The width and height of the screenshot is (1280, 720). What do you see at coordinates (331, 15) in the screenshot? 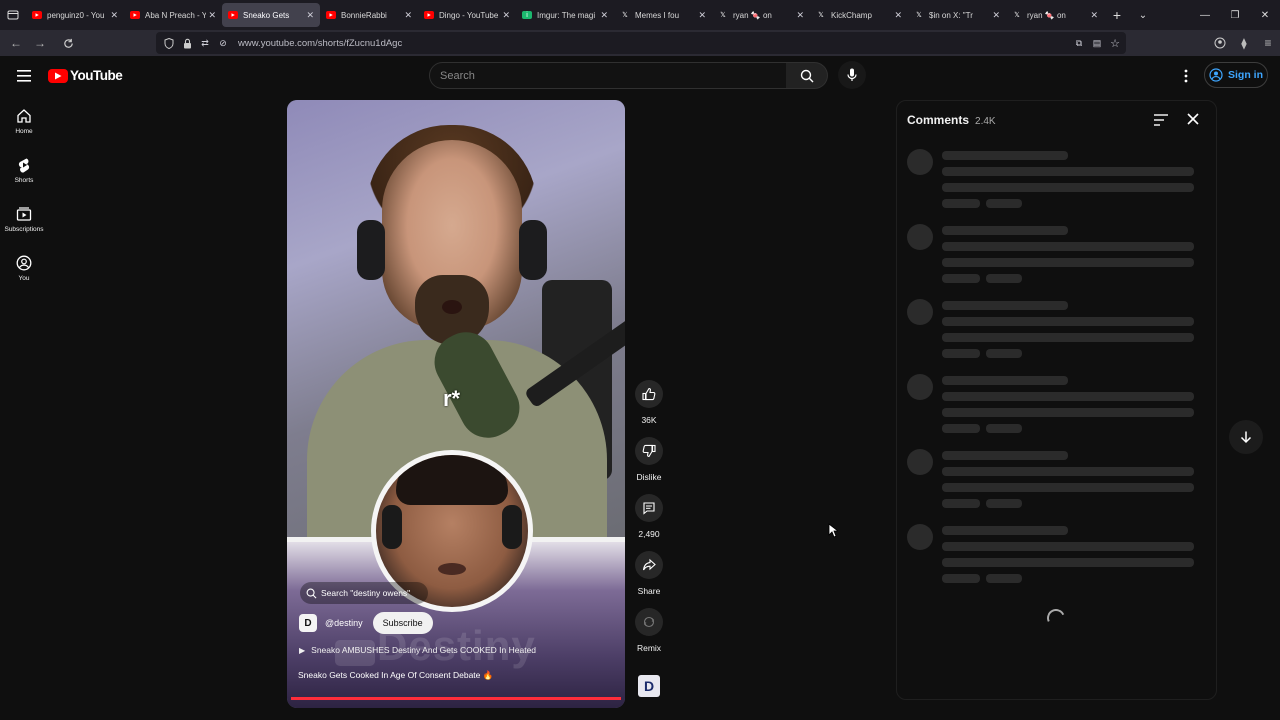
I see `youtube-favicon-icon` at bounding box center [331, 15].